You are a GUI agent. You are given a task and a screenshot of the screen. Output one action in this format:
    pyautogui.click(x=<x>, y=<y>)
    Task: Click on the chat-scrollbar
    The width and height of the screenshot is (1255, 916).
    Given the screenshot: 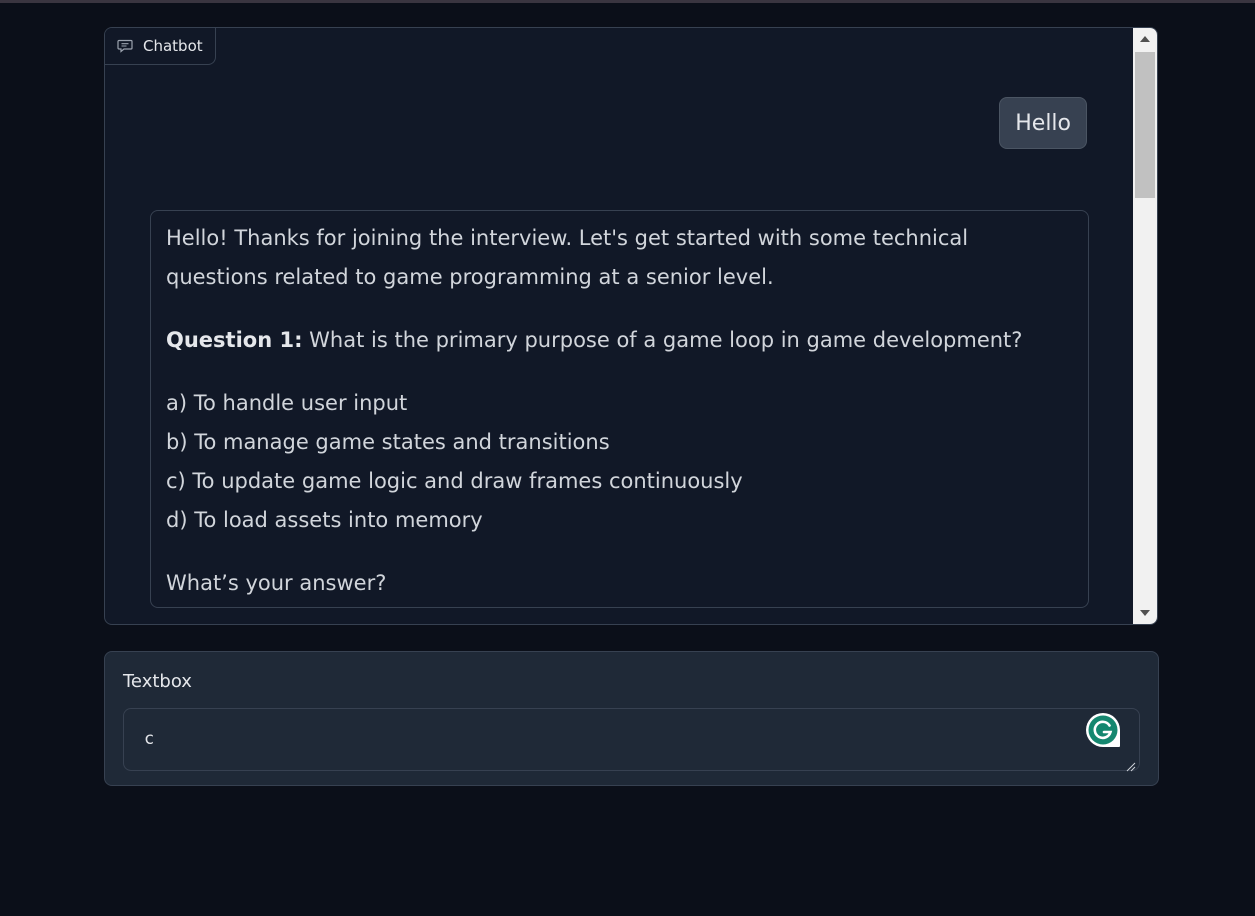 What is the action you would take?
    pyautogui.click(x=1145, y=326)
    